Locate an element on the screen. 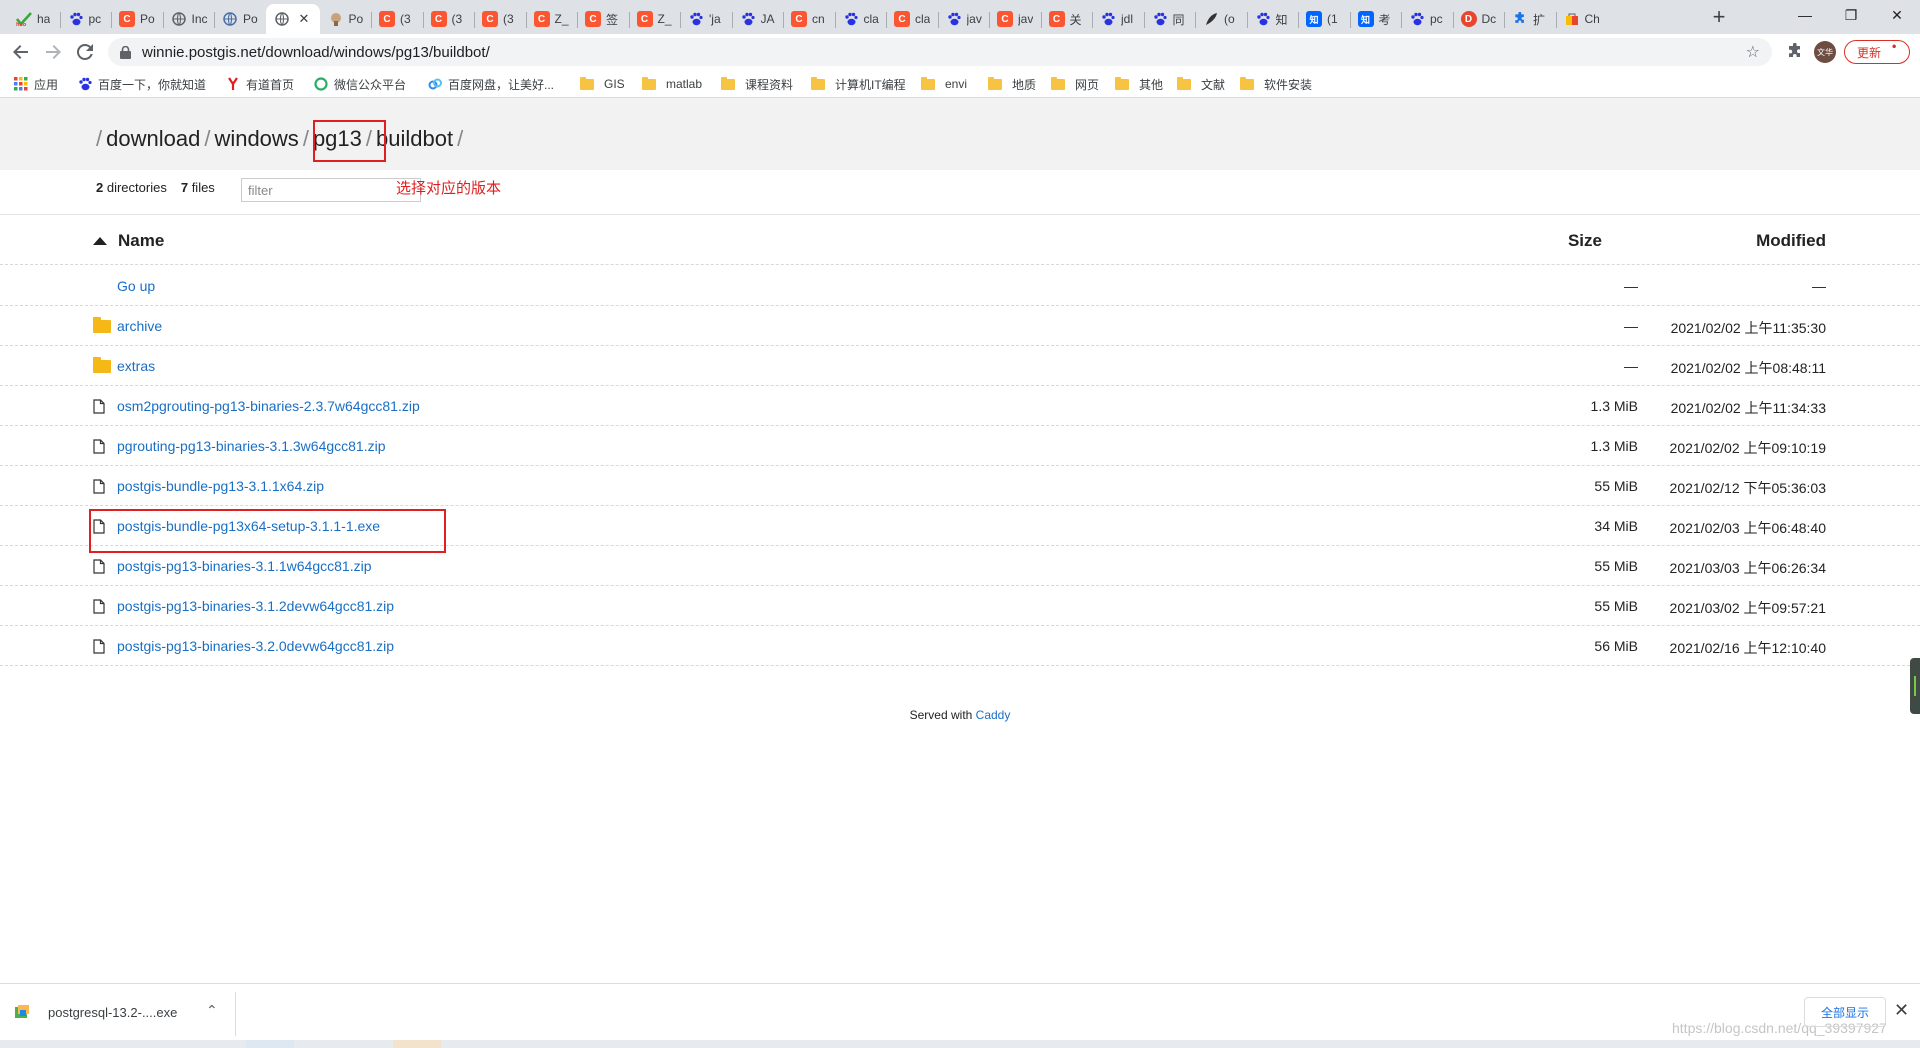  bookmark-item: GIS is located at coordinates (602, 84).